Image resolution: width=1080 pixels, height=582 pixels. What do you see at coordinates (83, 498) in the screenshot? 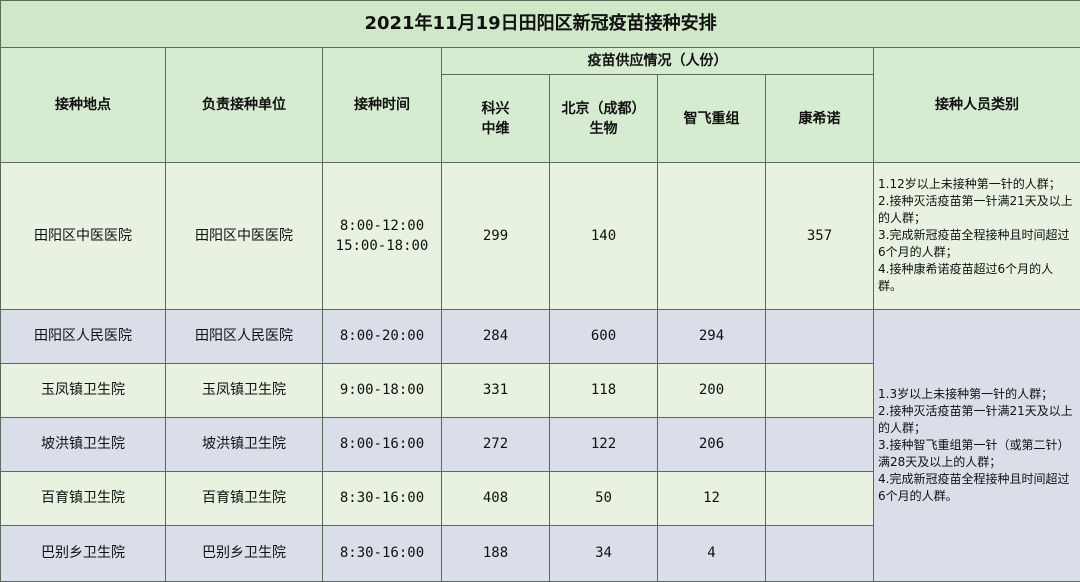
I see `cell-location: 百育镇卫生院` at bounding box center [83, 498].